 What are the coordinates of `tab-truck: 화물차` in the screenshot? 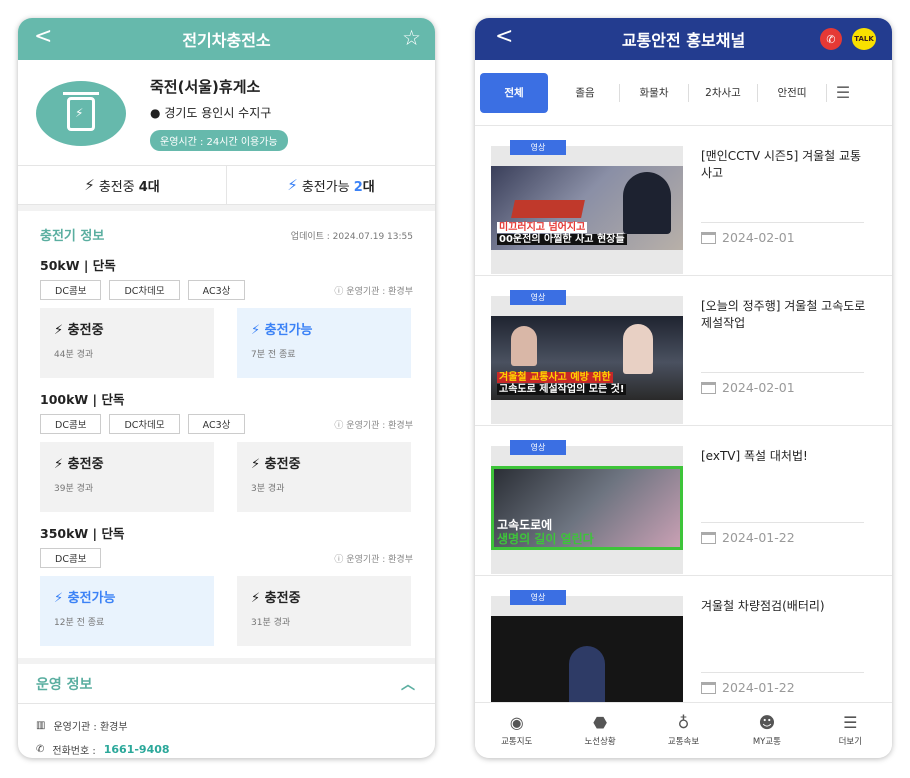 It's located at (654, 92).